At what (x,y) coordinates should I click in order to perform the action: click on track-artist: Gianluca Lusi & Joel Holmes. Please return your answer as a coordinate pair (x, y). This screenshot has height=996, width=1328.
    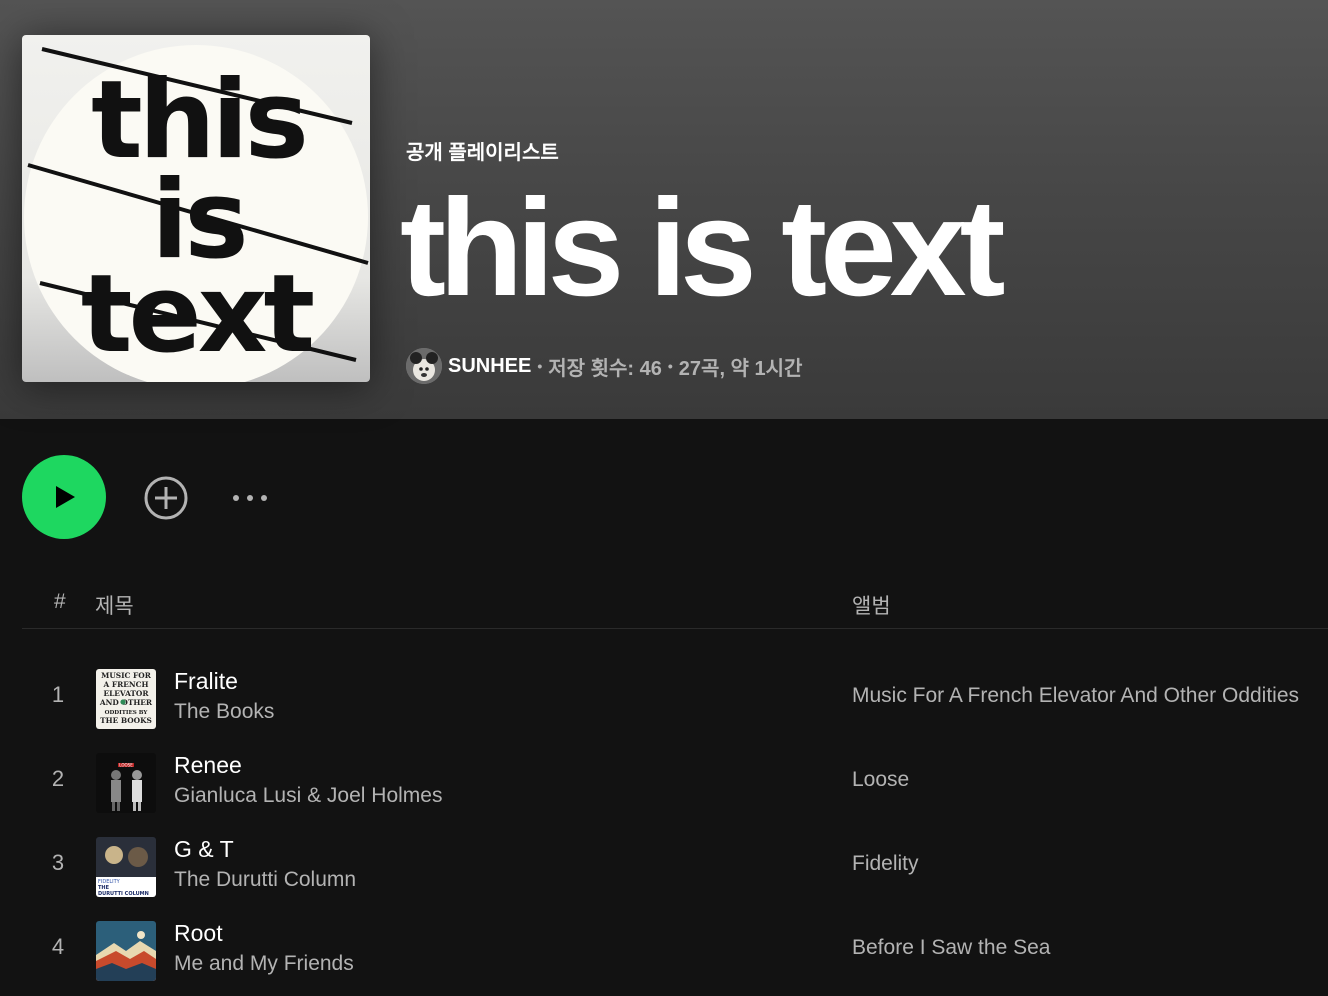
    Looking at the image, I should click on (308, 796).